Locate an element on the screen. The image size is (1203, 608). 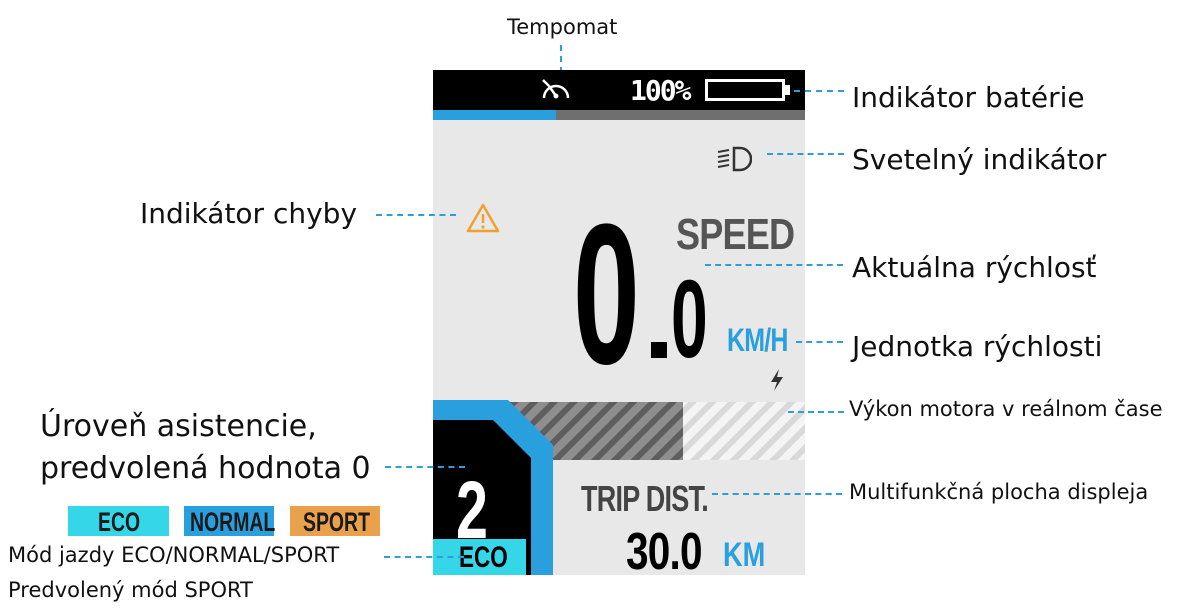
leader-cruise is located at coordinates (561, 59).